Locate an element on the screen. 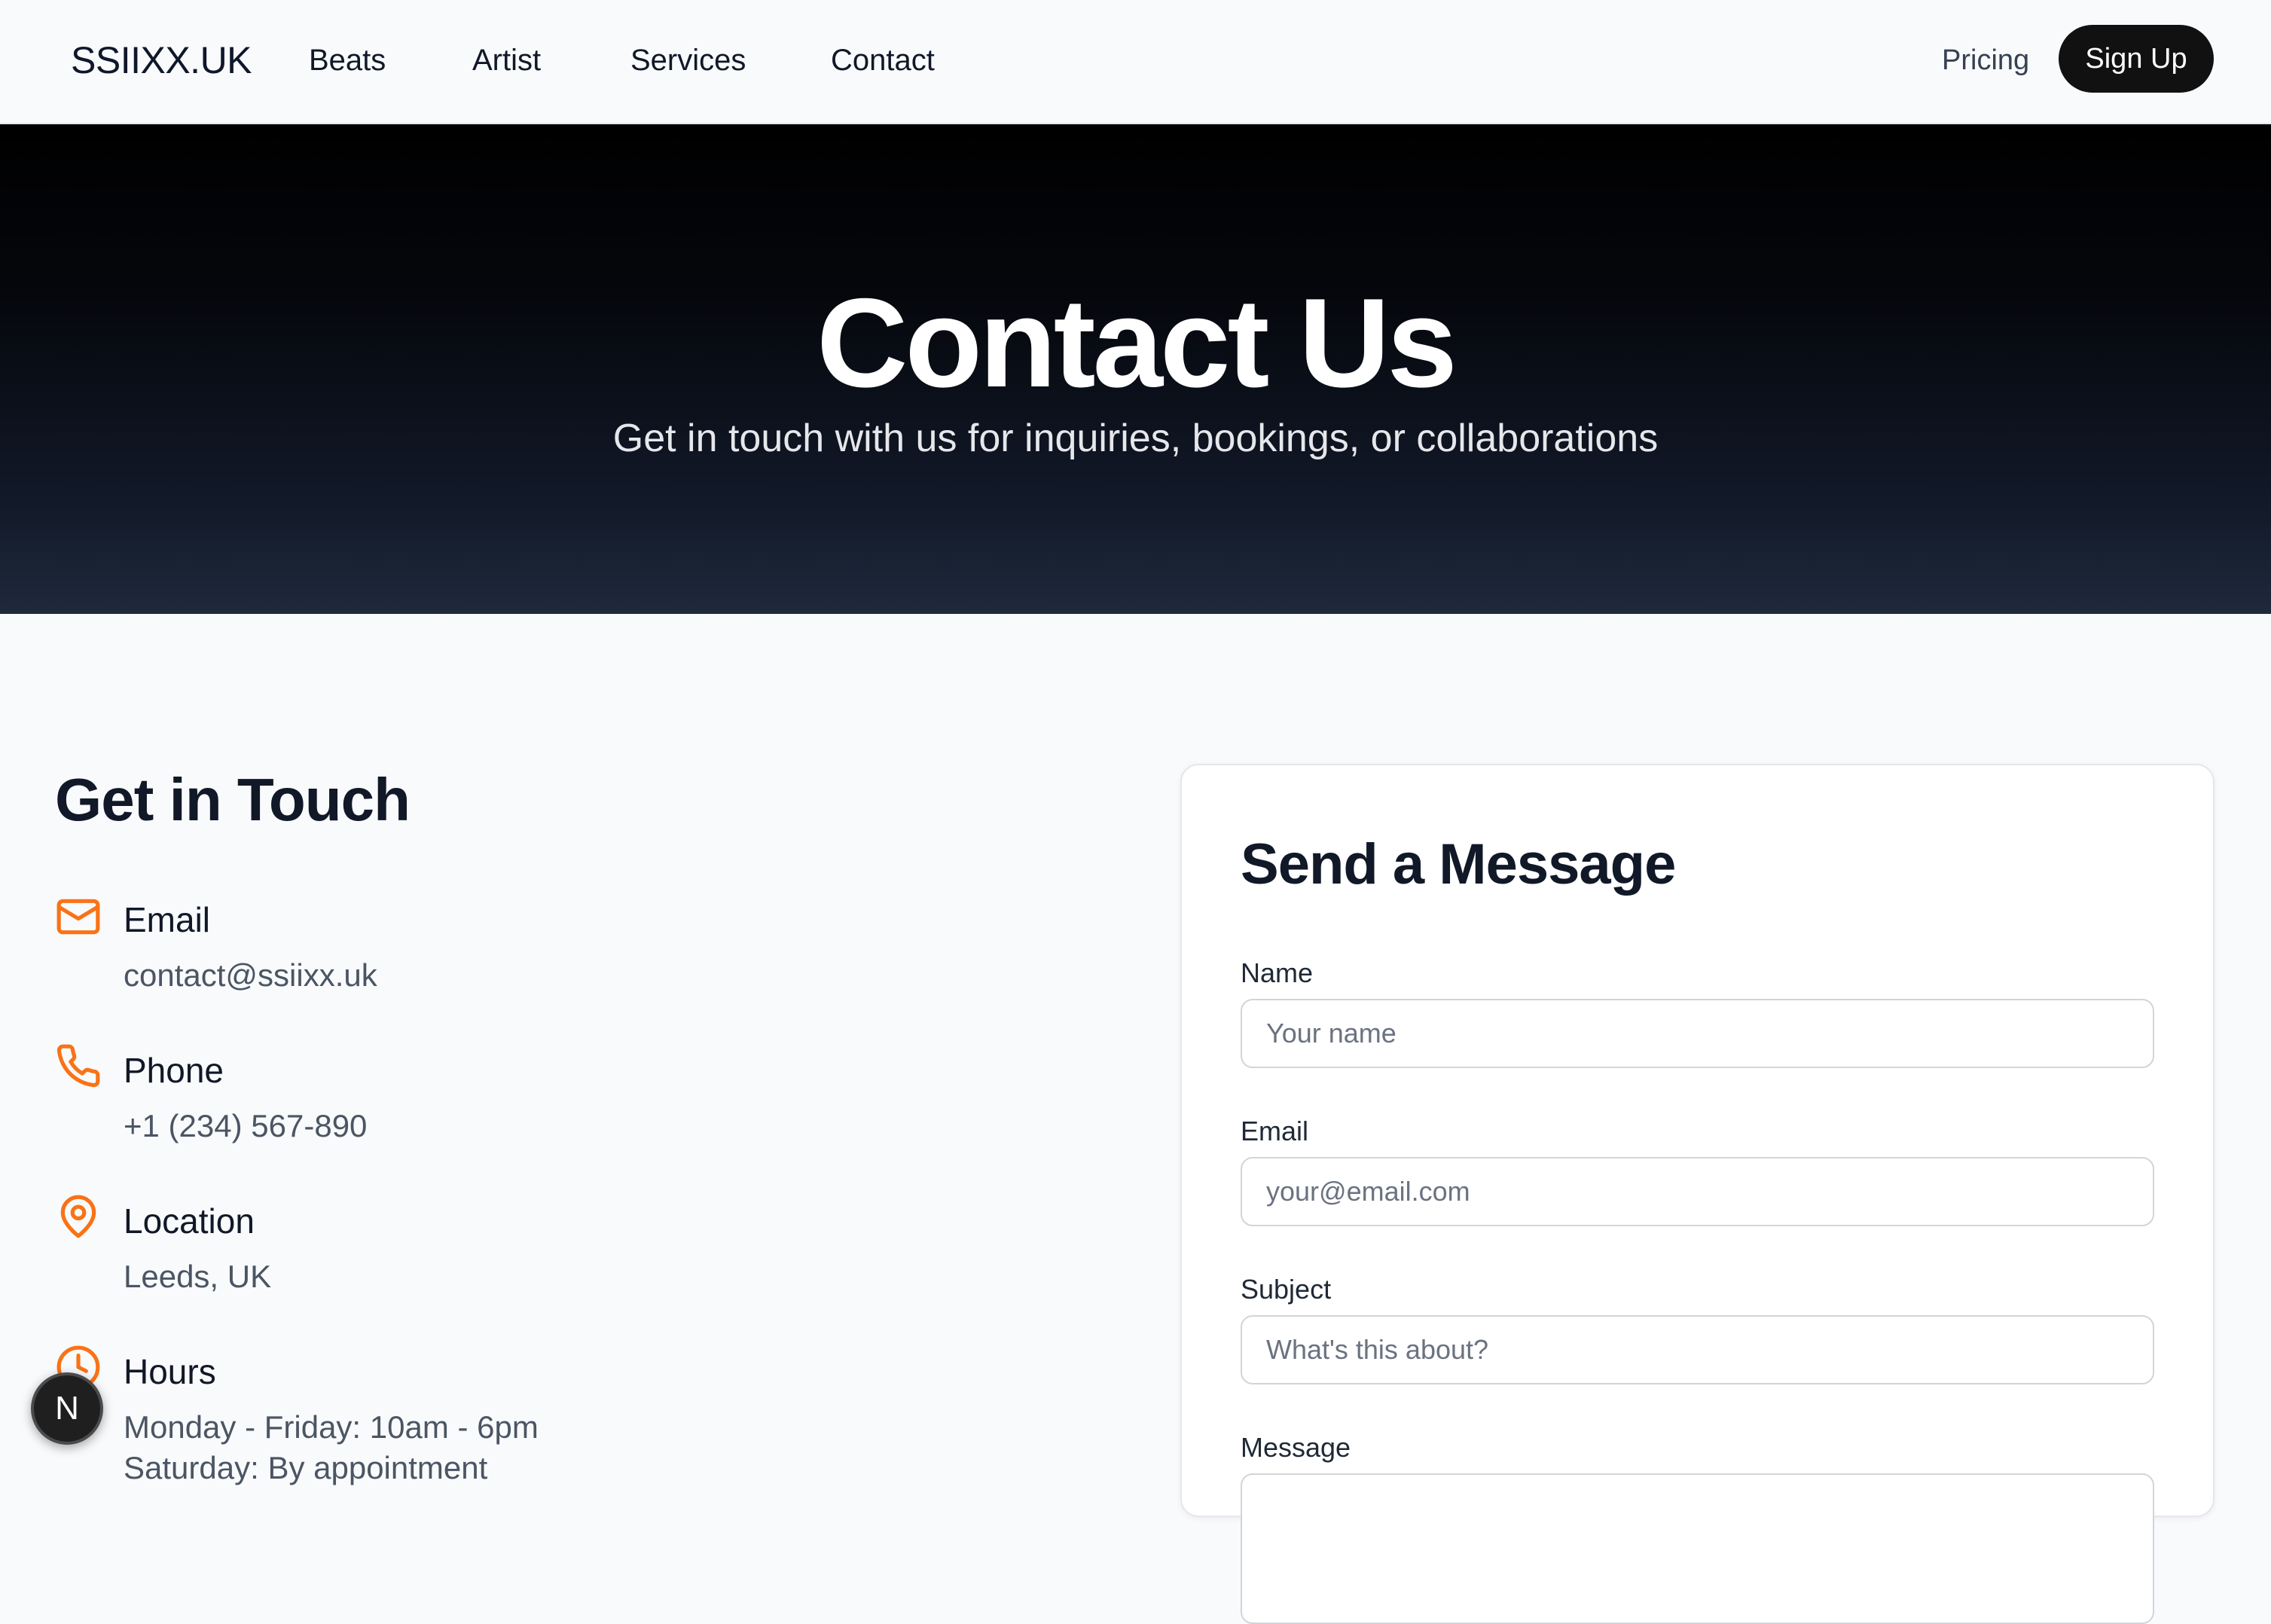 The image size is (2271, 1624). n-logo-icon: N is located at coordinates (67, 1409).